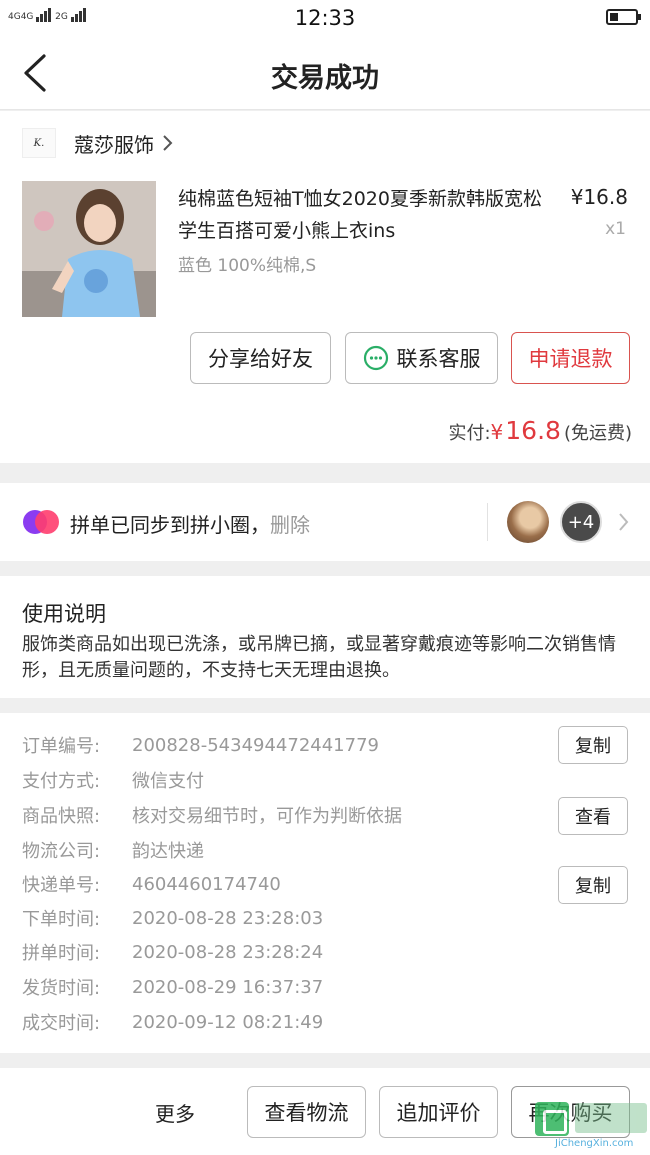  What do you see at coordinates (64, 614) in the screenshot?
I see `usage-notes-title: 使用说明` at bounding box center [64, 614].